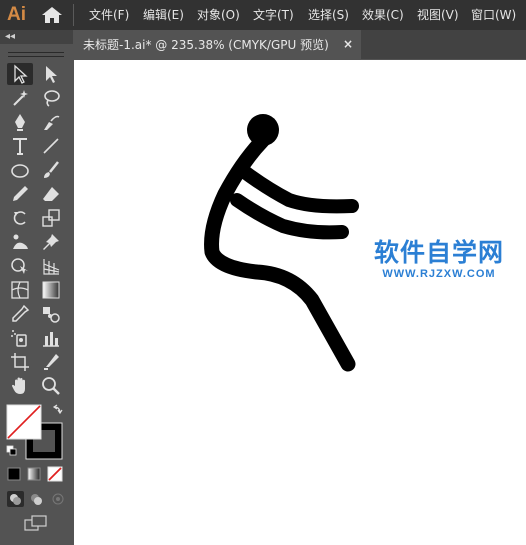 Image resolution: width=526 pixels, height=545 pixels. Describe the element at coordinates (280, 252) in the screenshot. I see `figure-body-stroke` at that location.